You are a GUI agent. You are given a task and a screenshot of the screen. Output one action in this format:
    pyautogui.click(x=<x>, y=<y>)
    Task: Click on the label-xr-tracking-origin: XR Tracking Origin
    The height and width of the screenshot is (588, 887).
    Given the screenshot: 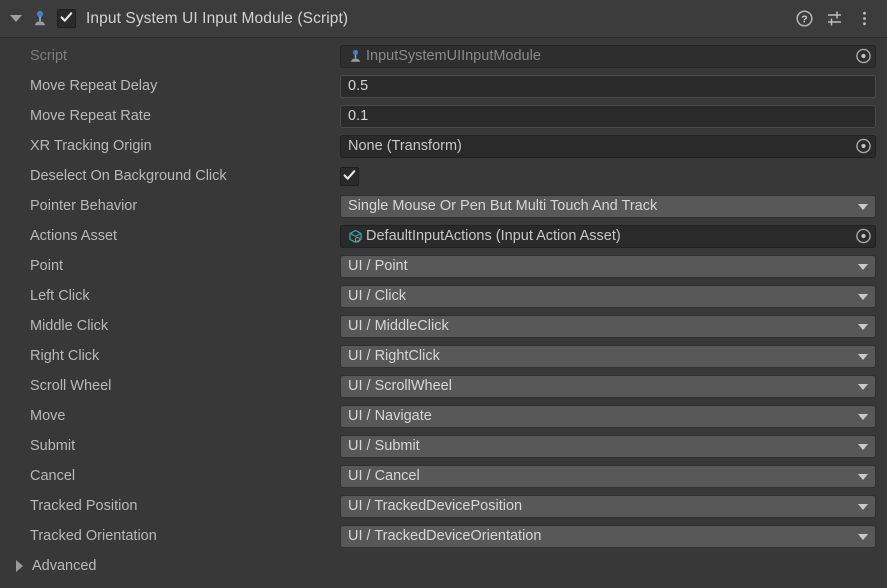 What is the action you would take?
    pyautogui.click(x=91, y=146)
    